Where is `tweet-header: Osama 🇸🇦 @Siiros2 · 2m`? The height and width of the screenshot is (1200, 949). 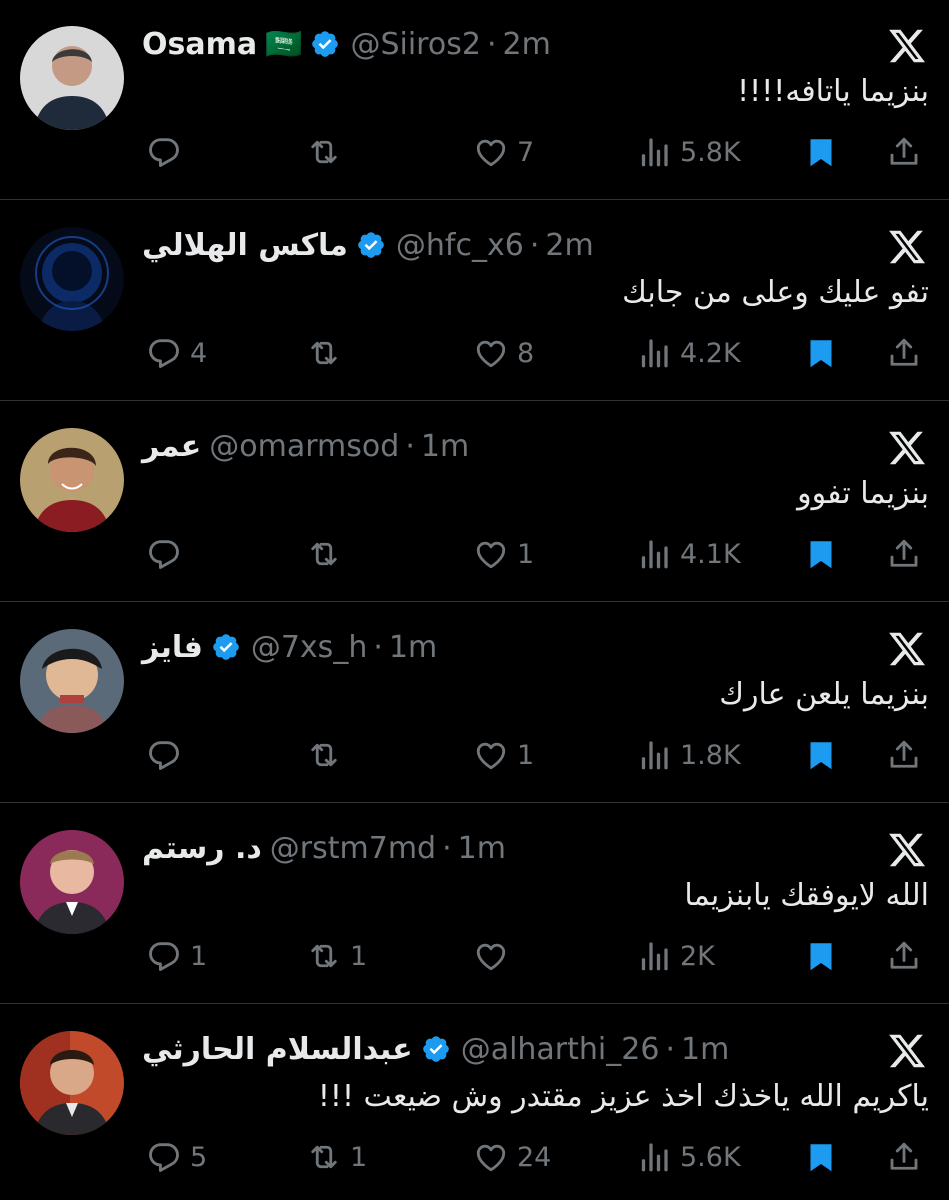 tweet-header: Osama 🇸🇦 @Siiros2 · 2m is located at coordinates (346, 44).